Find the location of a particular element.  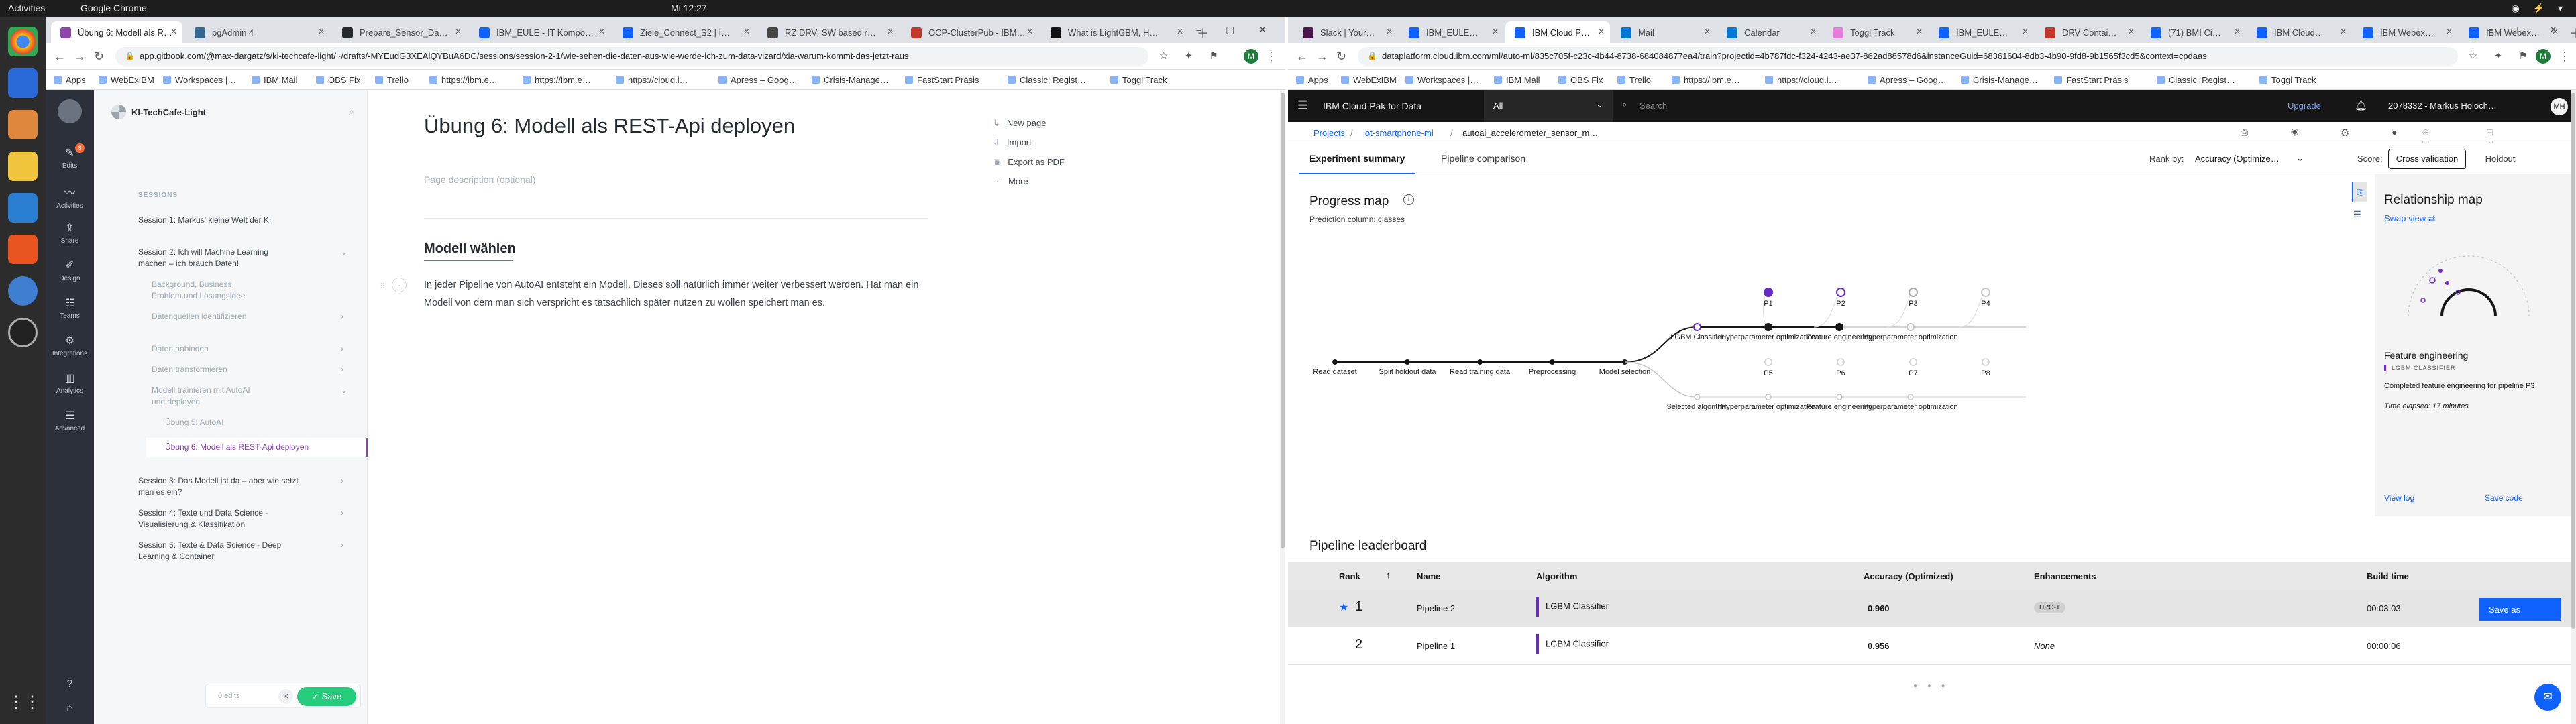

tab-experiment-summary: Experiment summary is located at coordinates (1357, 158).